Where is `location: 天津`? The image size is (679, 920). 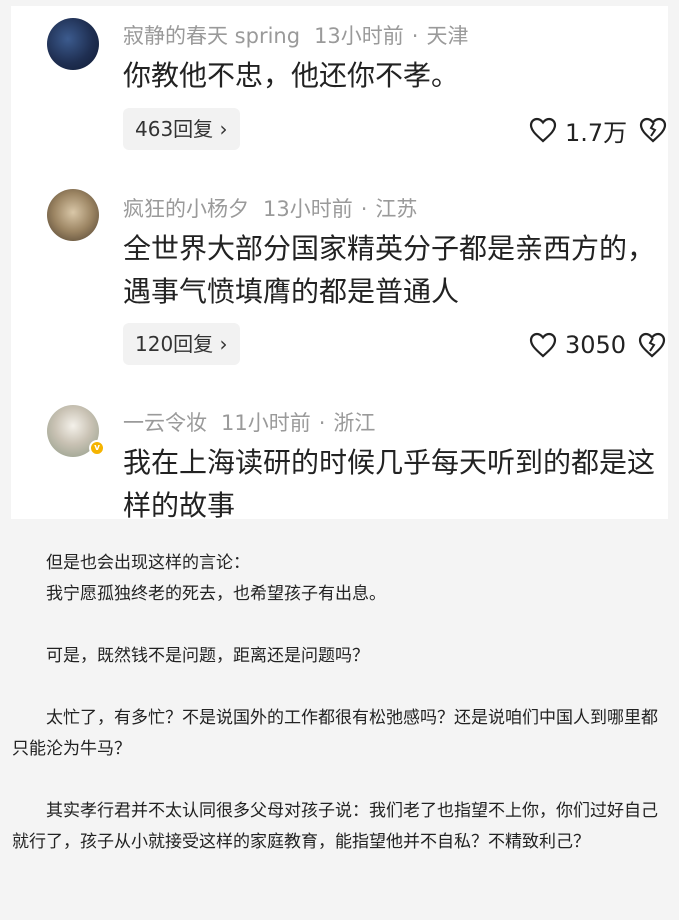 location: 天津 is located at coordinates (447, 36).